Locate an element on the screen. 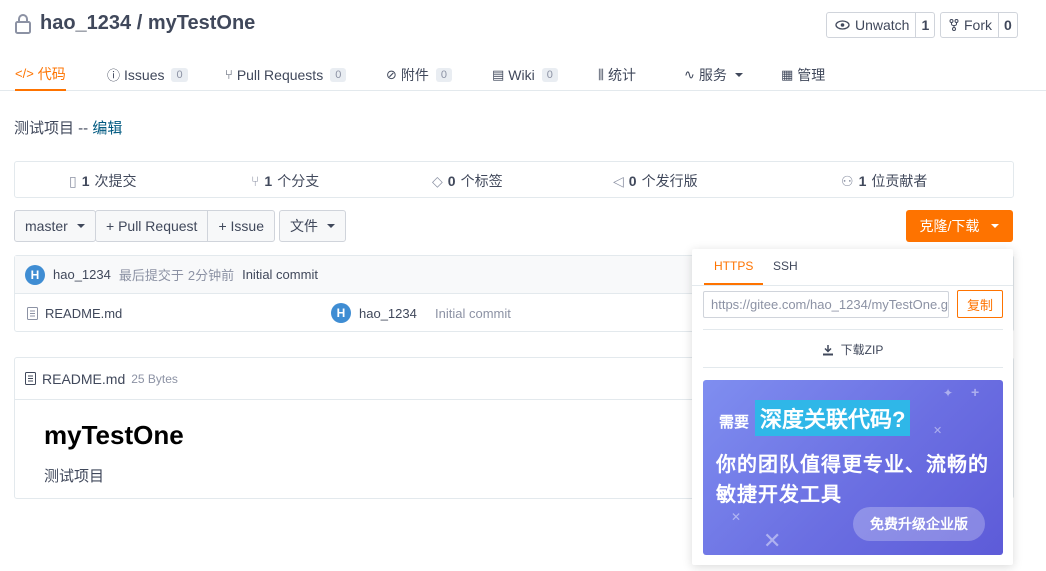  readme-filename: README.md is located at coordinates (83, 379).